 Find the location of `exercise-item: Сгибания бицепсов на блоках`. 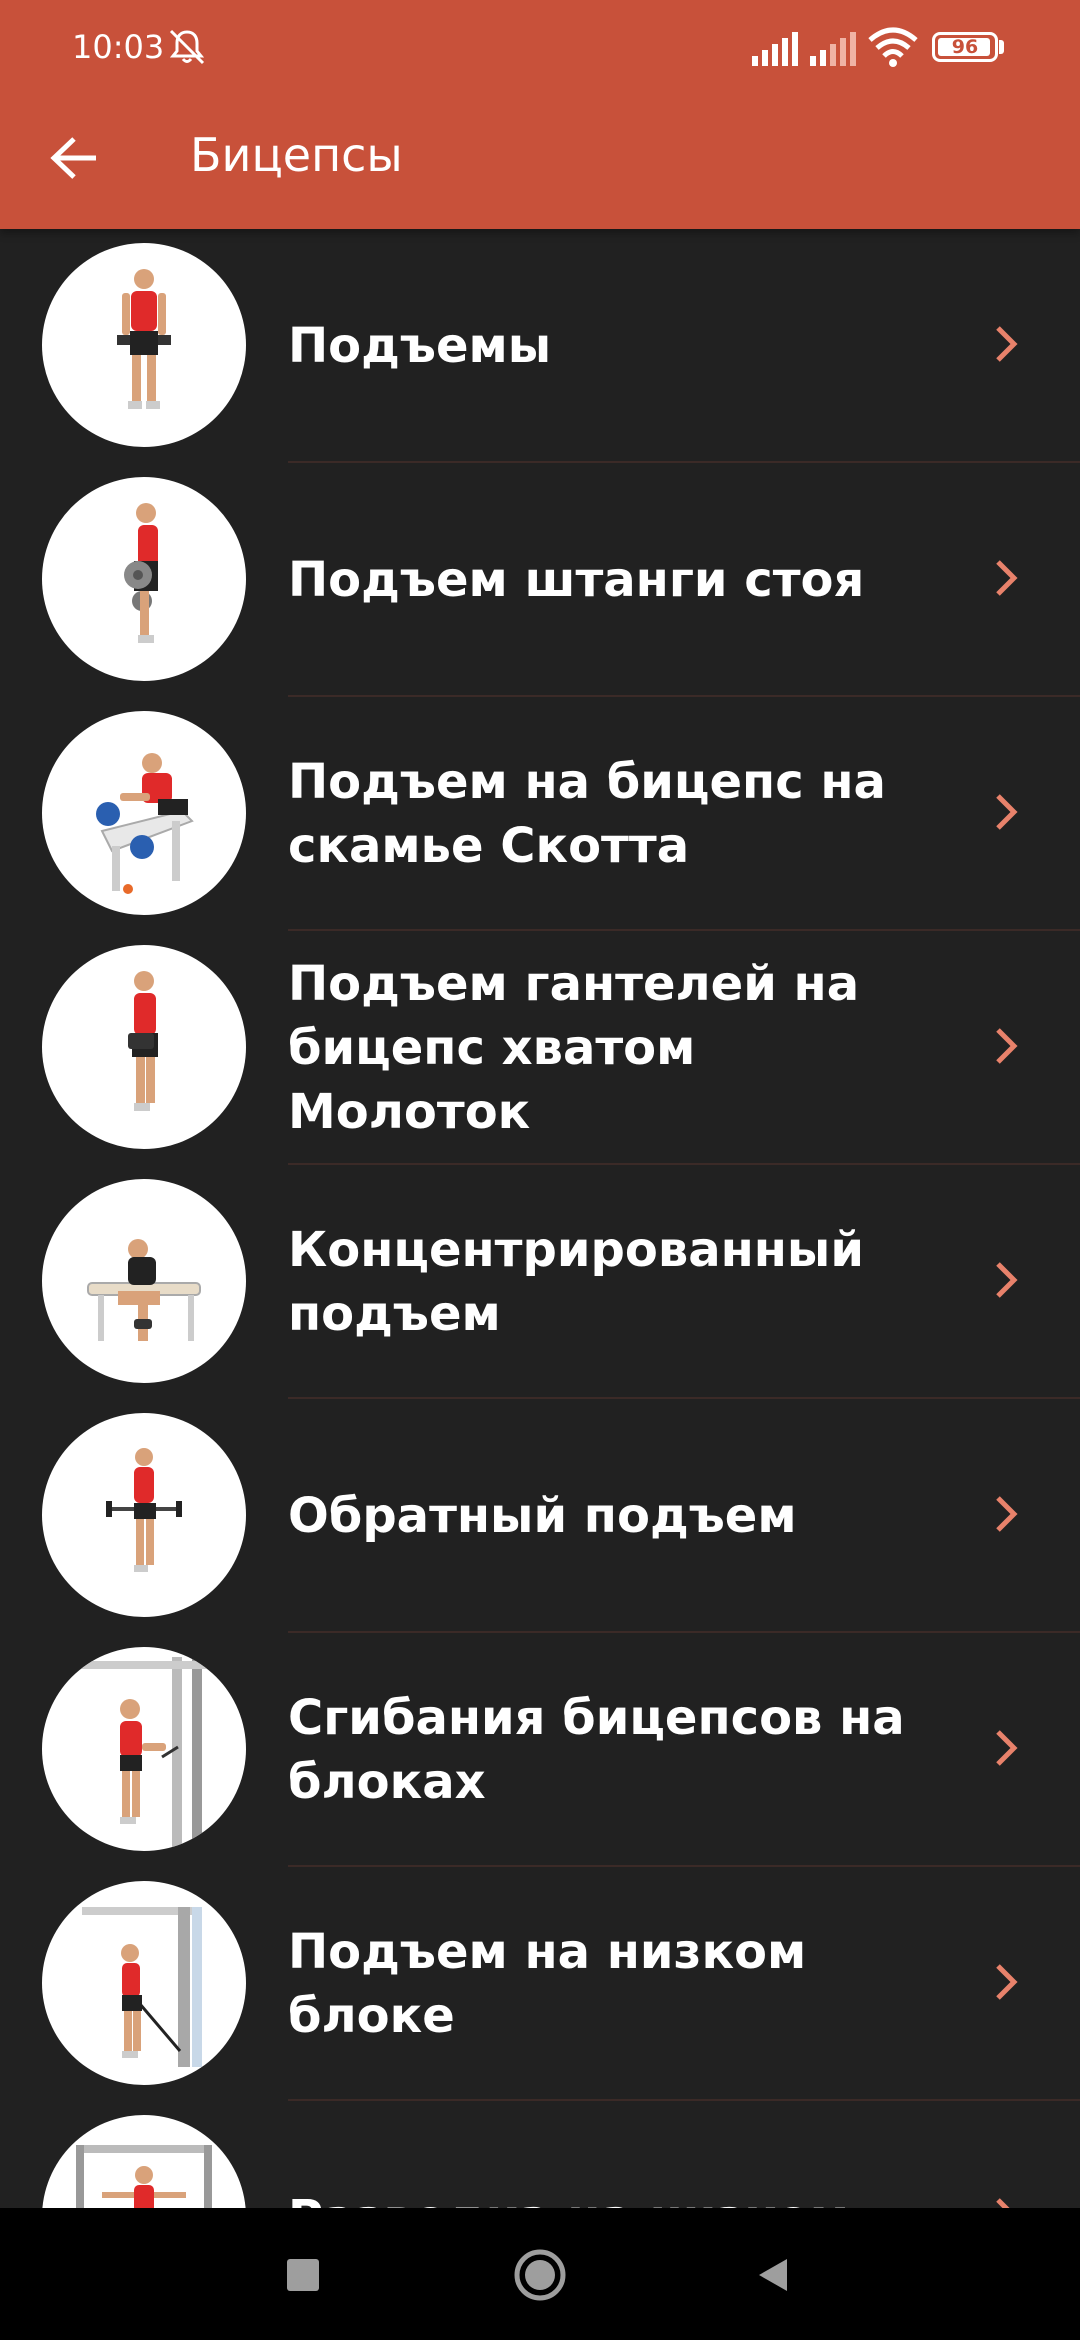

exercise-item: Сгибания бицепсов на блоках is located at coordinates (540, 1750).